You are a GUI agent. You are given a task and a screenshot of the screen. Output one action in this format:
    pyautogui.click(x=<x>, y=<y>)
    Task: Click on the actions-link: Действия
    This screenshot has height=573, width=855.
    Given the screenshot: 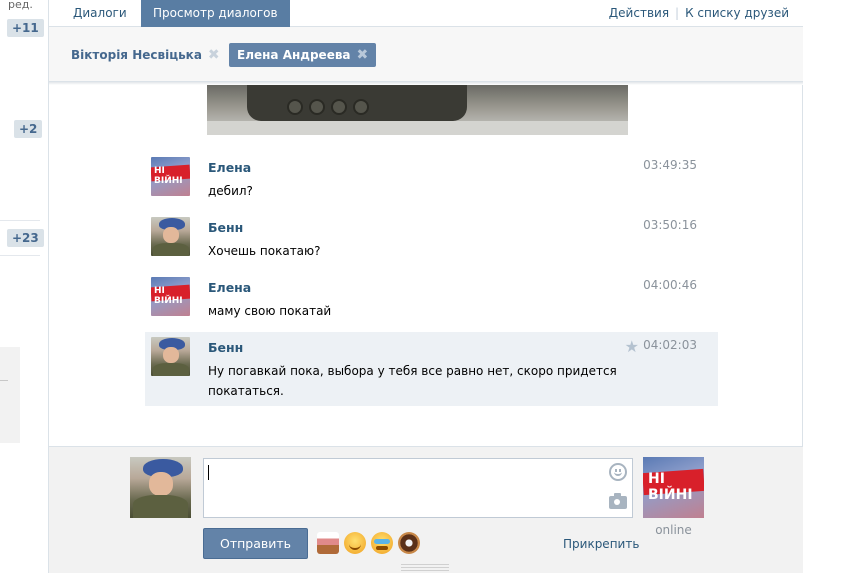 What is the action you would take?
    pyautogui.click(x=639, y=13)
    